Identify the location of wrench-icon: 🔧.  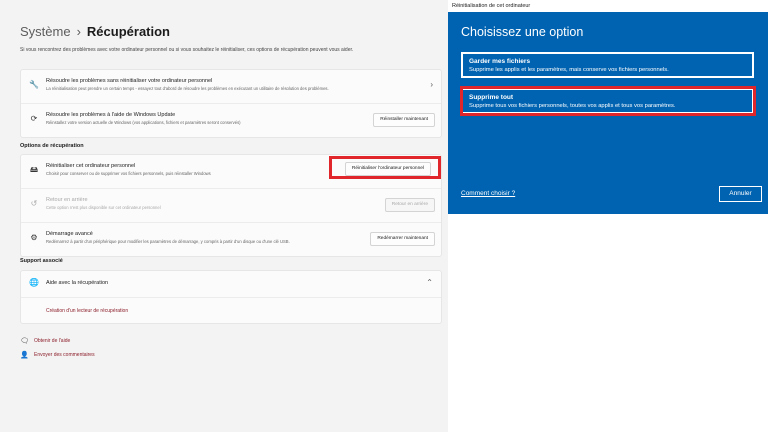
(34, 84).